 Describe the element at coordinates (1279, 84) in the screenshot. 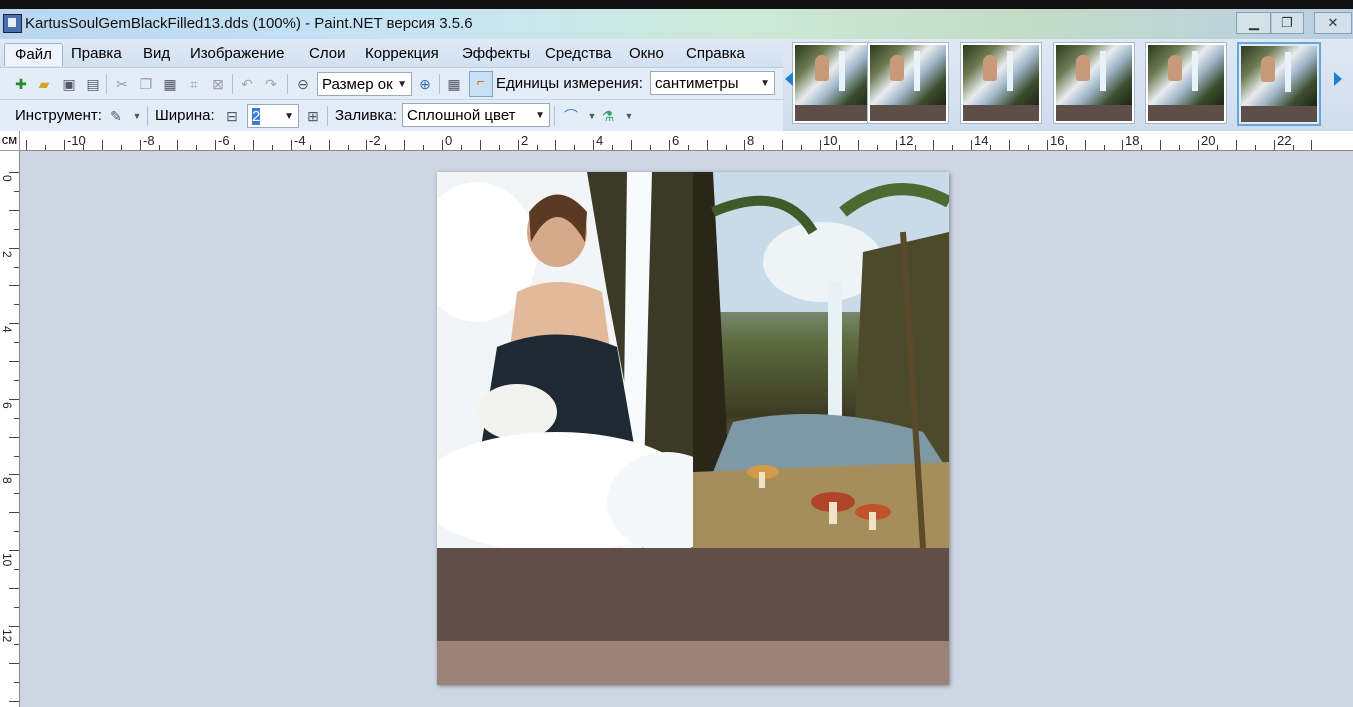

I see `image-thumbnail-selected` at that location.